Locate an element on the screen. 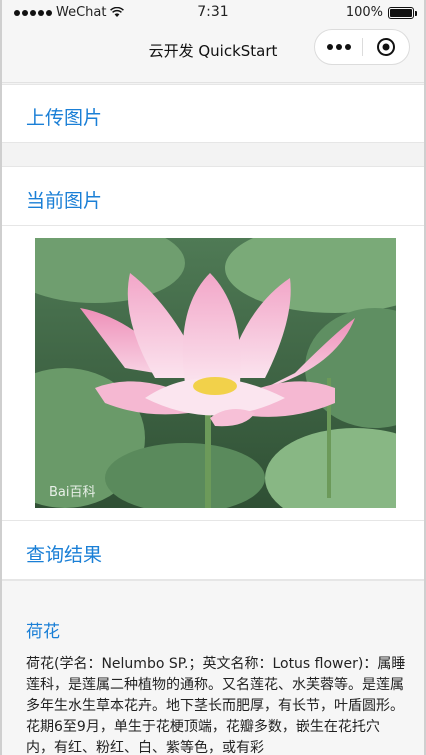  query-result-label: 查询结果 is located at coordinates (64, 555).